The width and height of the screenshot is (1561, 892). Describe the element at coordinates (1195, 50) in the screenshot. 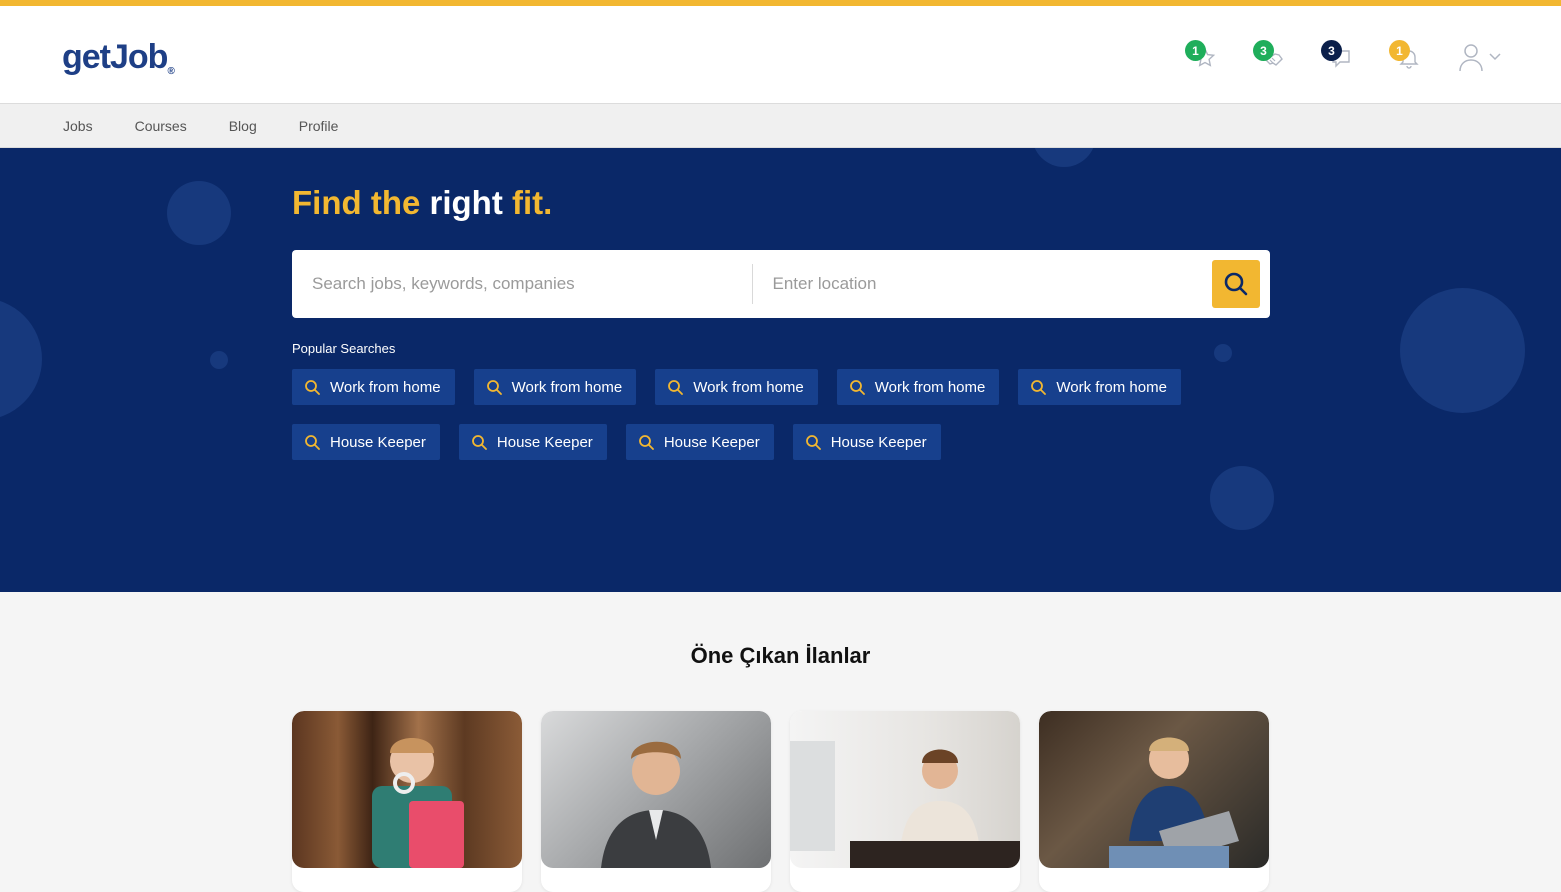

I see `favorites-count-badge: 1` at that location.